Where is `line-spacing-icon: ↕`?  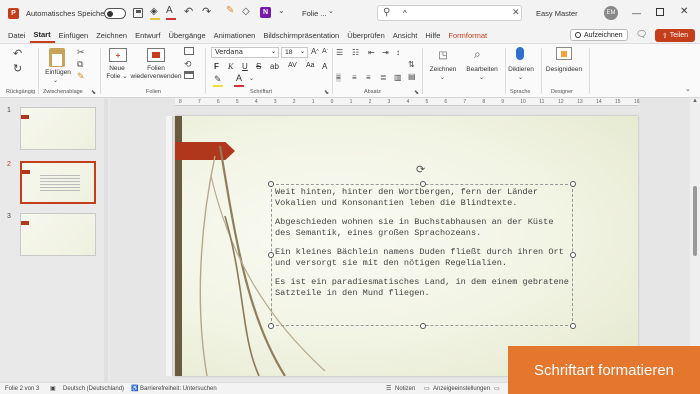 line-spacing-icon: ↕ is located at coordinates (398, 52).